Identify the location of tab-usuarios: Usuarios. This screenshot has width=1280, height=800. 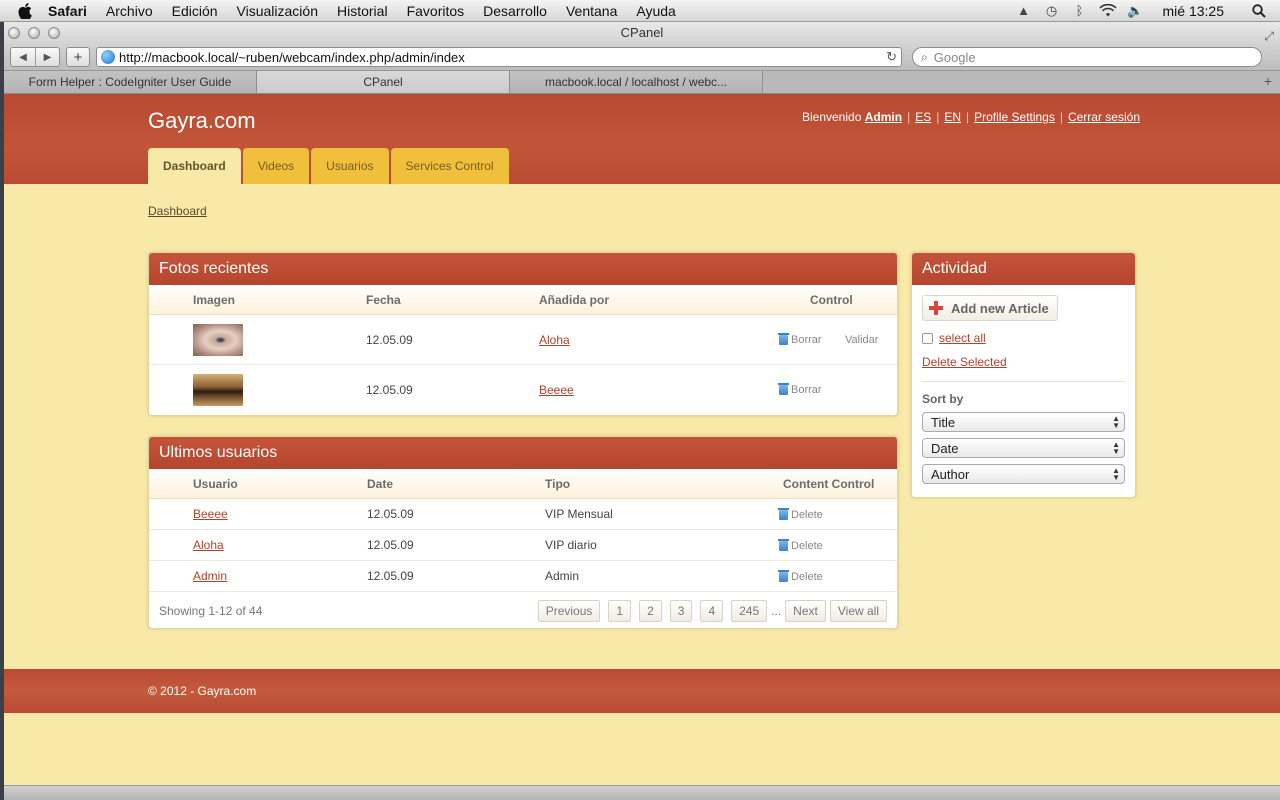
(350, 166).